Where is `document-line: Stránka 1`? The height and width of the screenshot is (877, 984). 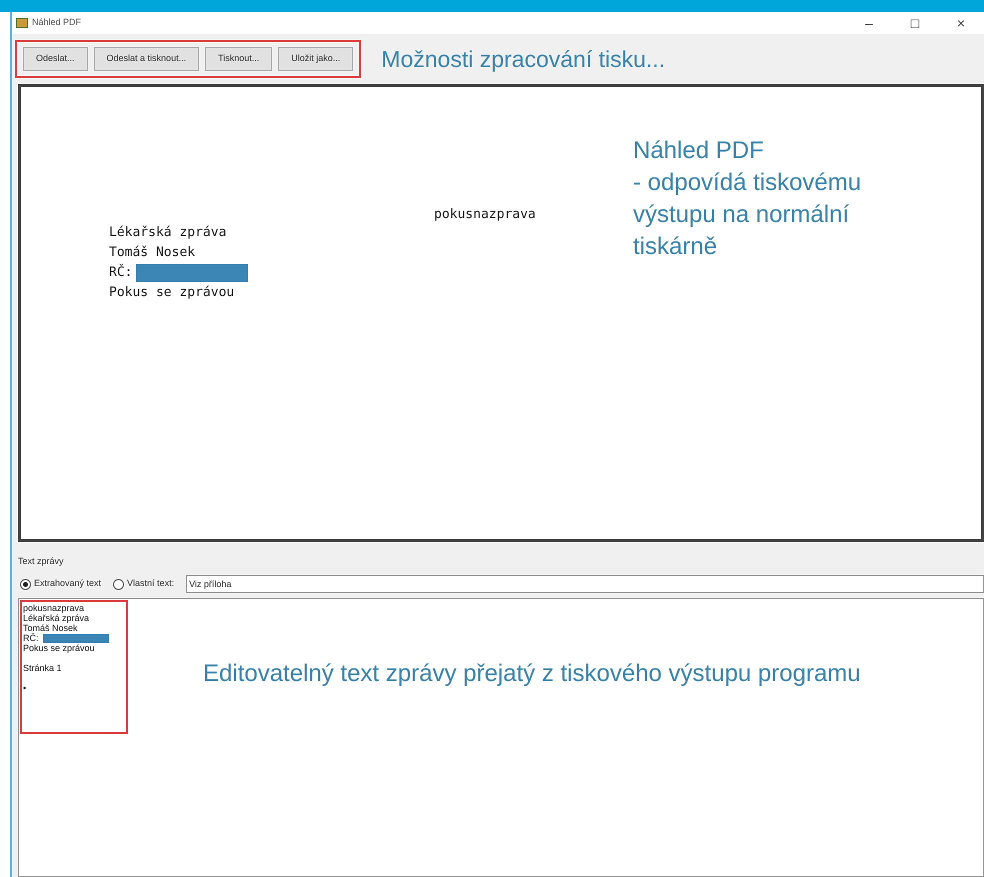 document-line: Stránka 1 is located at coordinates (42, 668).